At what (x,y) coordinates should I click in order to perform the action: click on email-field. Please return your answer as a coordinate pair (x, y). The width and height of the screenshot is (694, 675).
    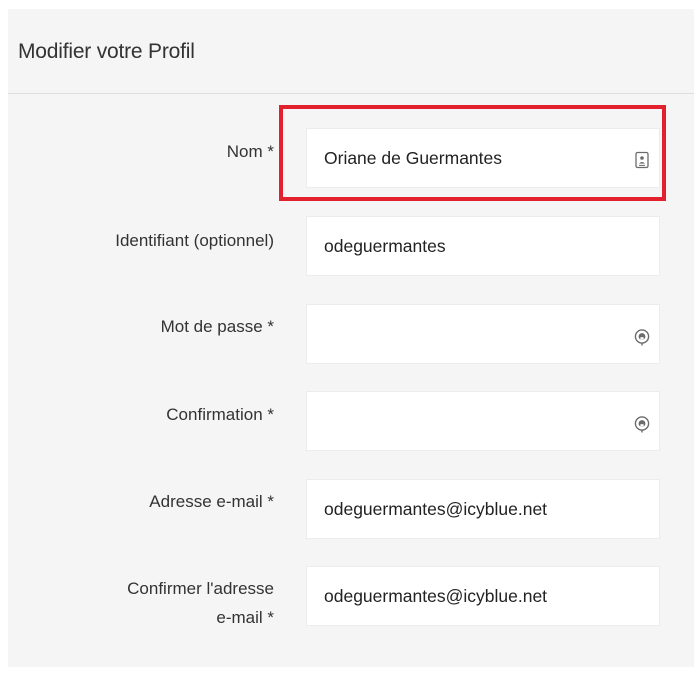
    Looking at the image, I should click on (483, 509).